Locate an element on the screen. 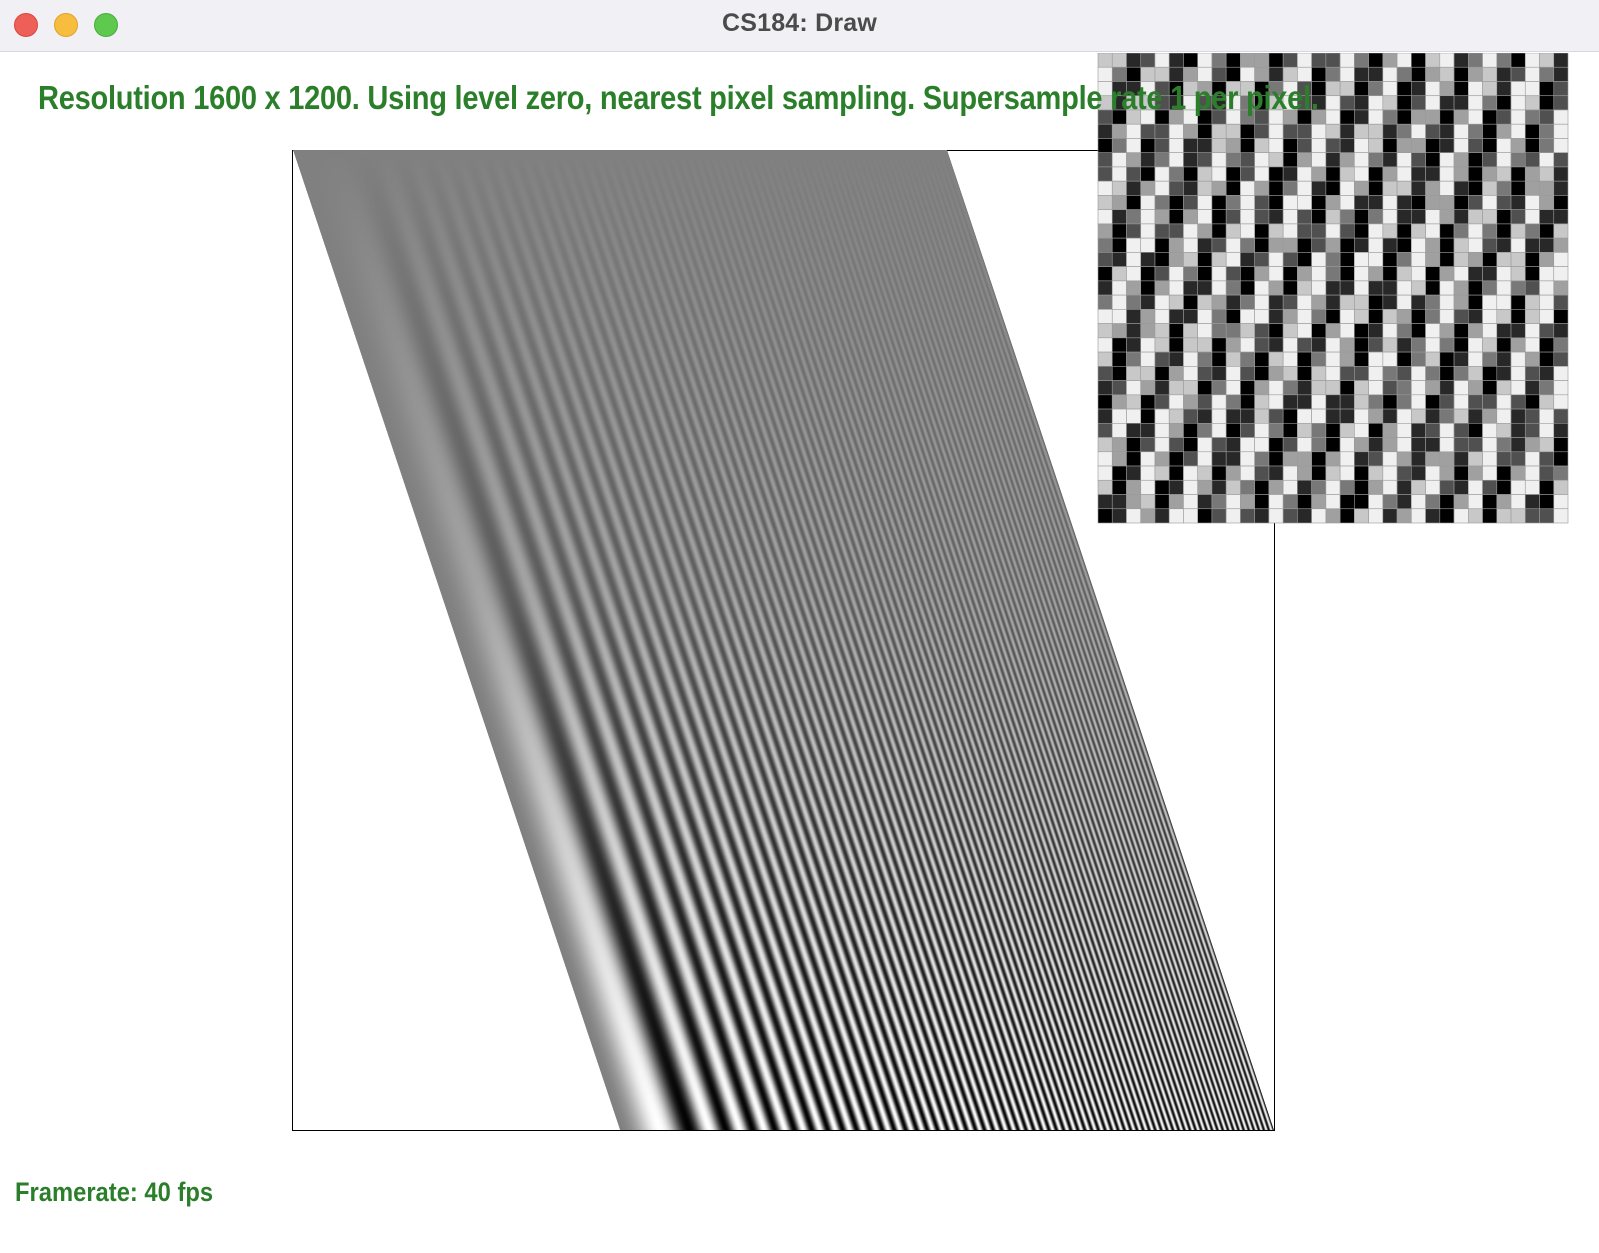 The height and width of the screenshot is (1253, 1599). title-bar: CS184: Draw is located at coordinates (799, 26).